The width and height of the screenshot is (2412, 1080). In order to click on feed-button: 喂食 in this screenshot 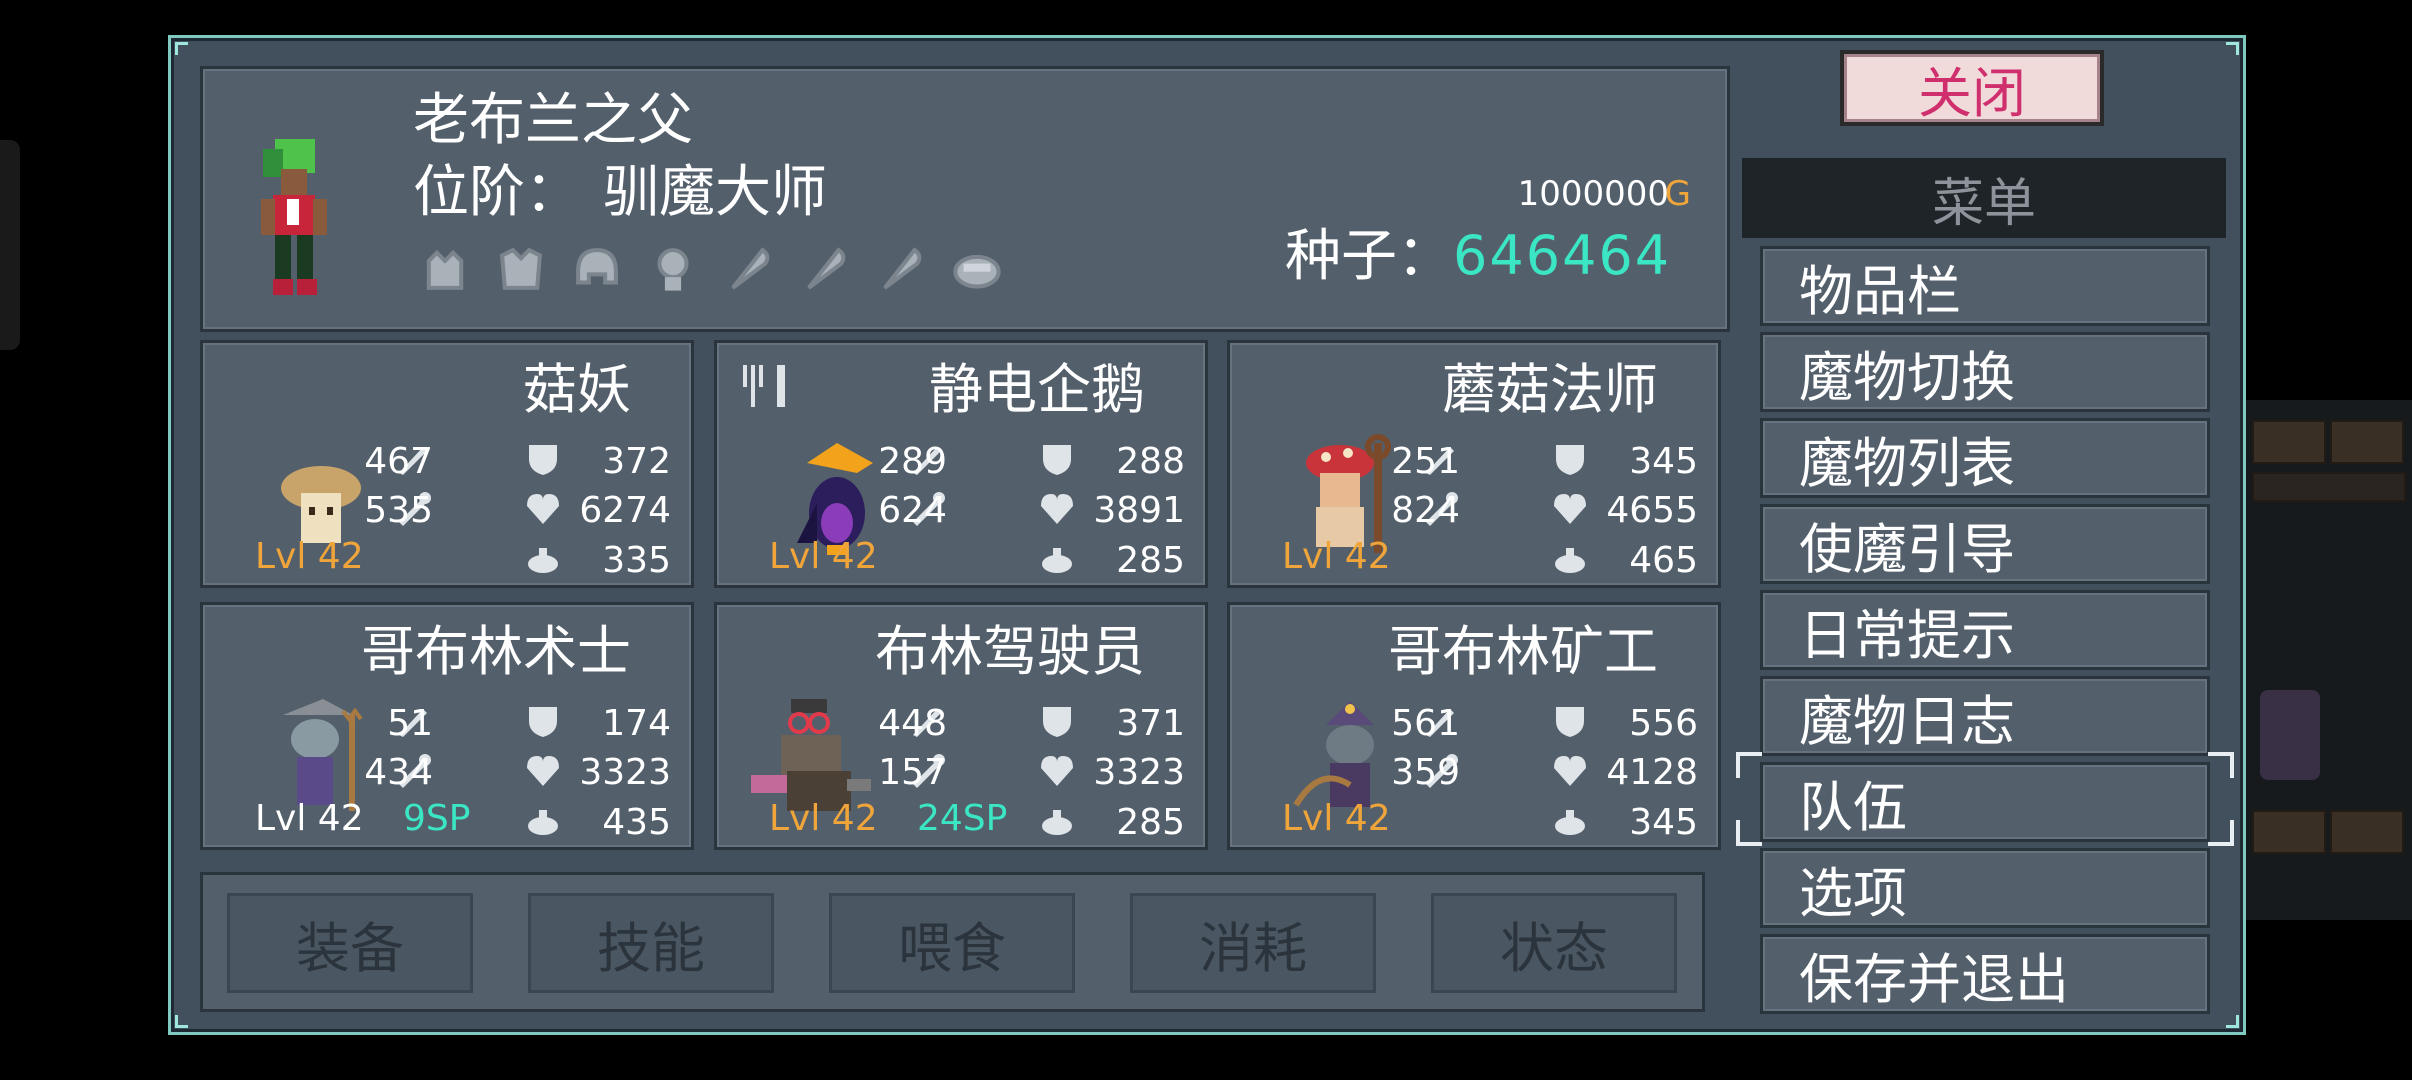, I will do `click(952, 943)`.